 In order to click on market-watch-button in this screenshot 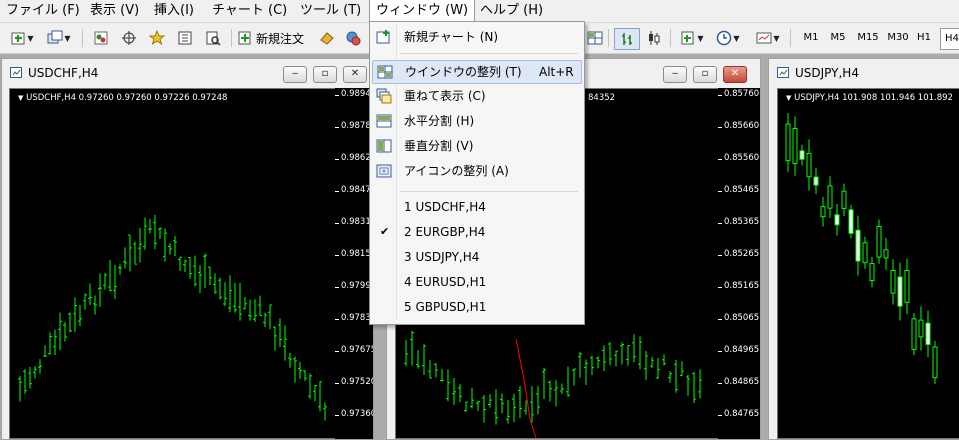, I will do `click(101, 38)`.